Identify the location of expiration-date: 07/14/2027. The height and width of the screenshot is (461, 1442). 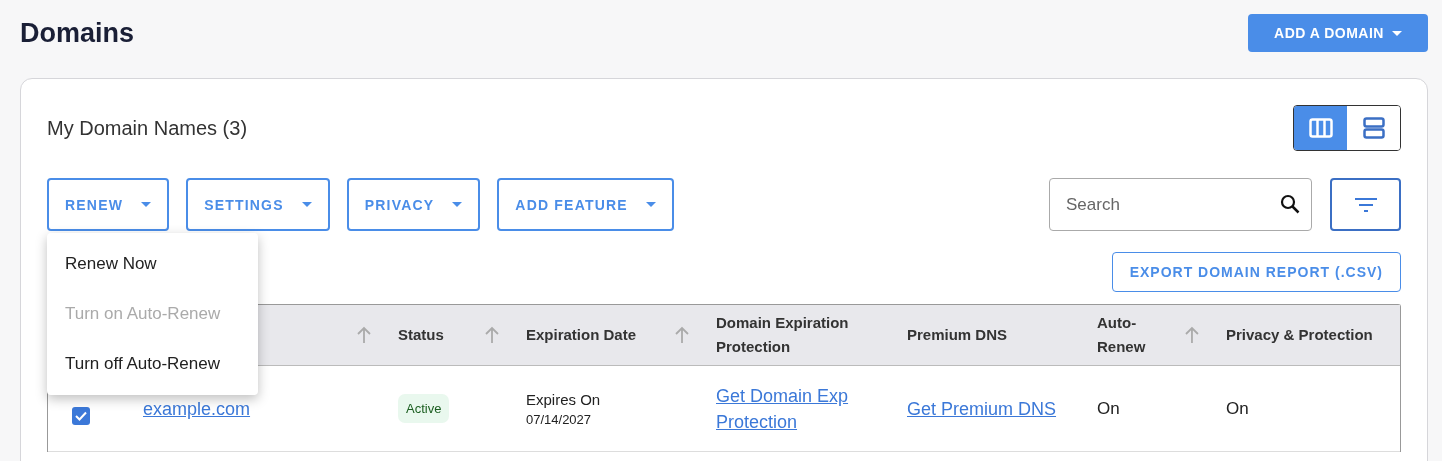
(559, 419).